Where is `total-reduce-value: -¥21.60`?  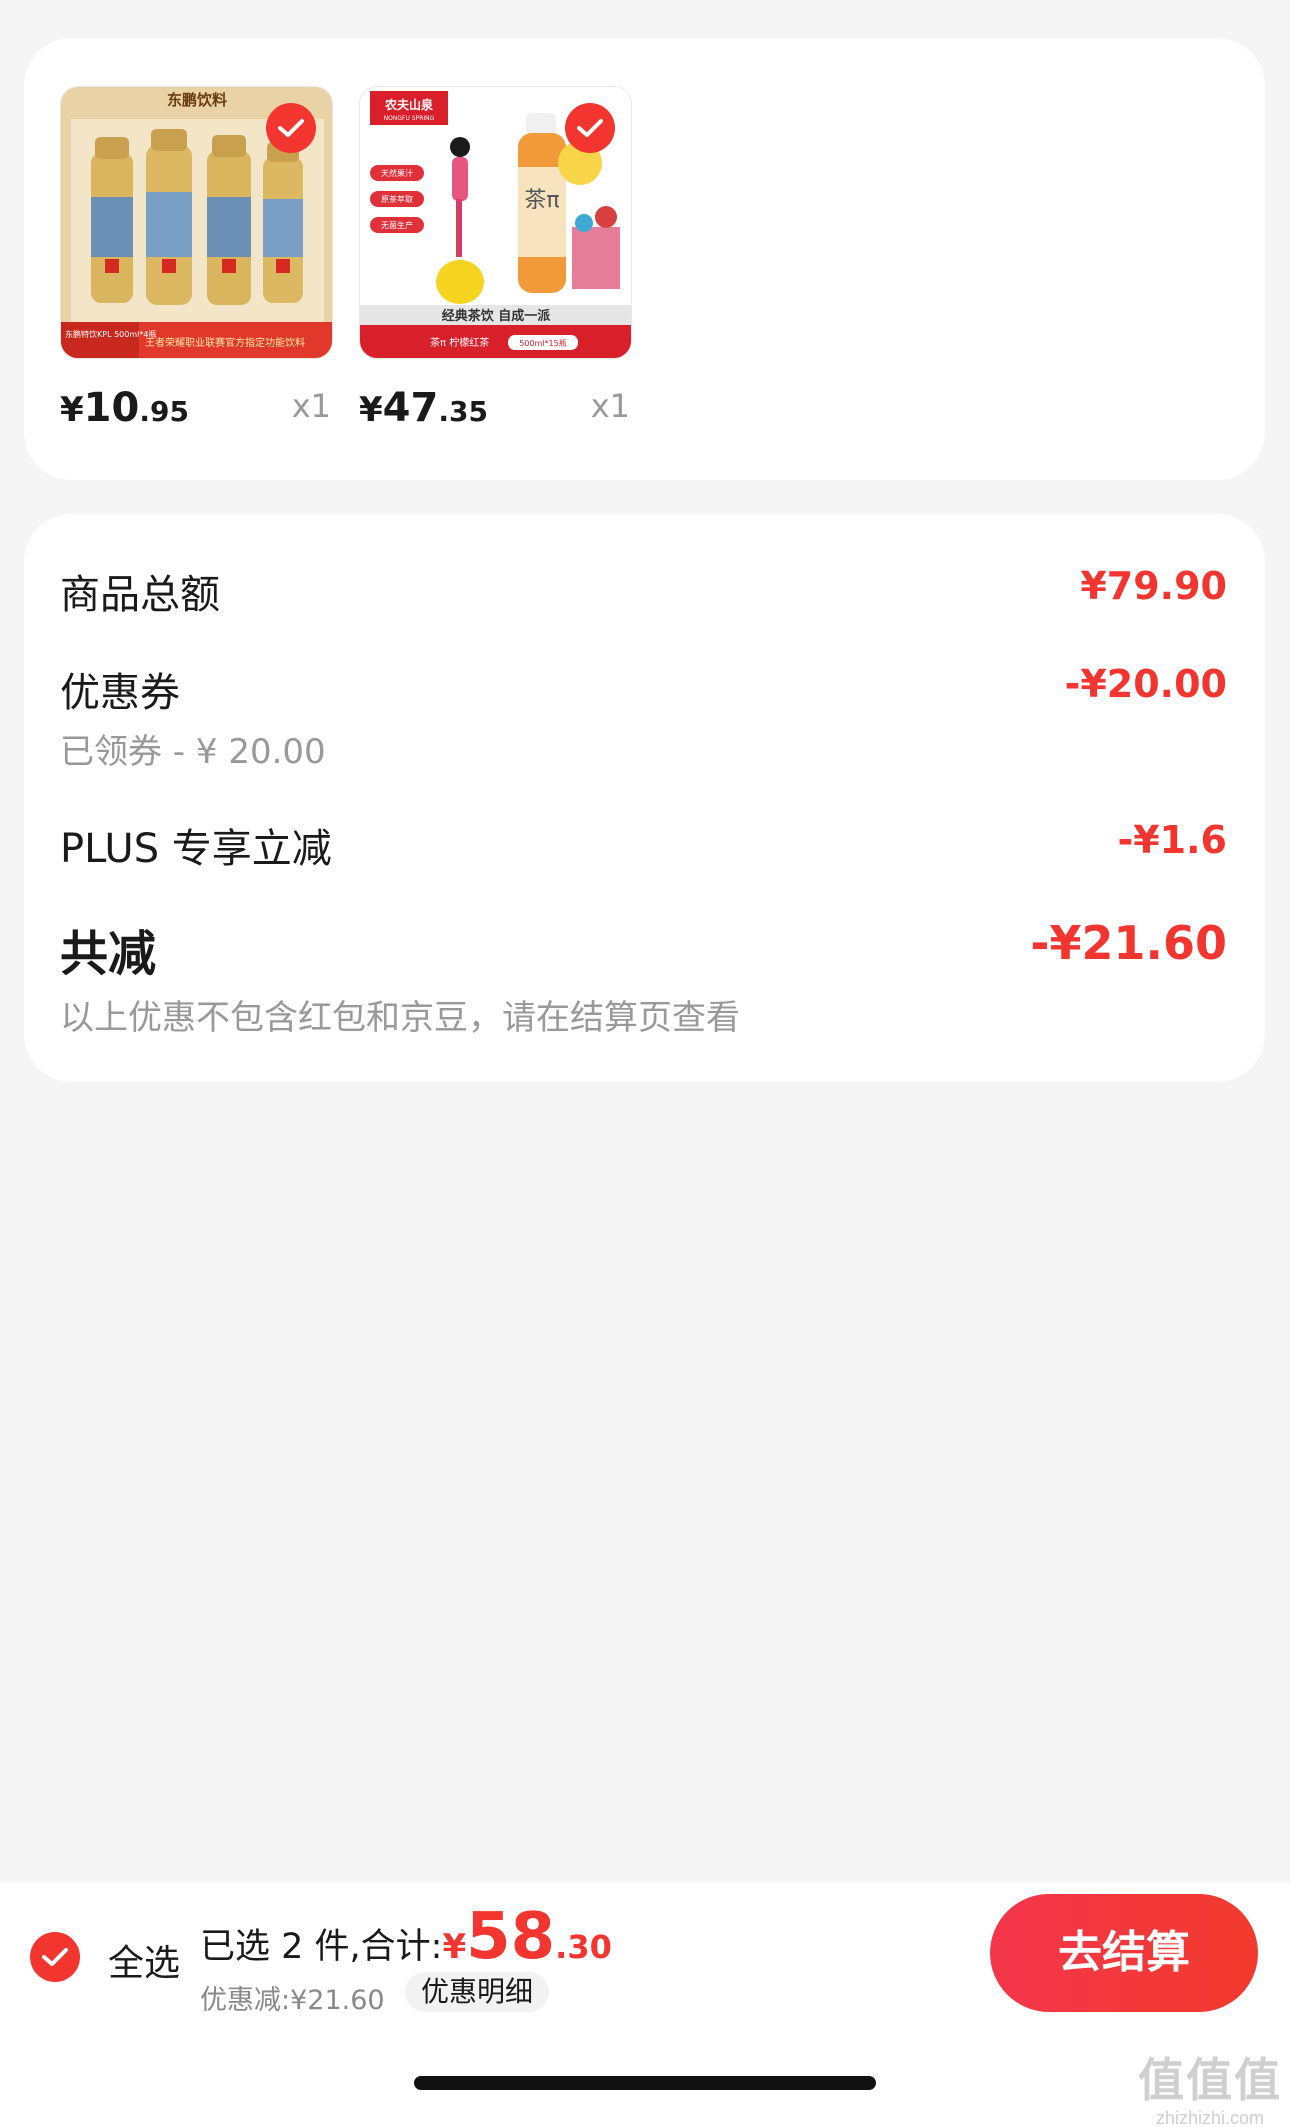
total-reduce-value: -¥21.60 is located at coordinates (1128, 943).